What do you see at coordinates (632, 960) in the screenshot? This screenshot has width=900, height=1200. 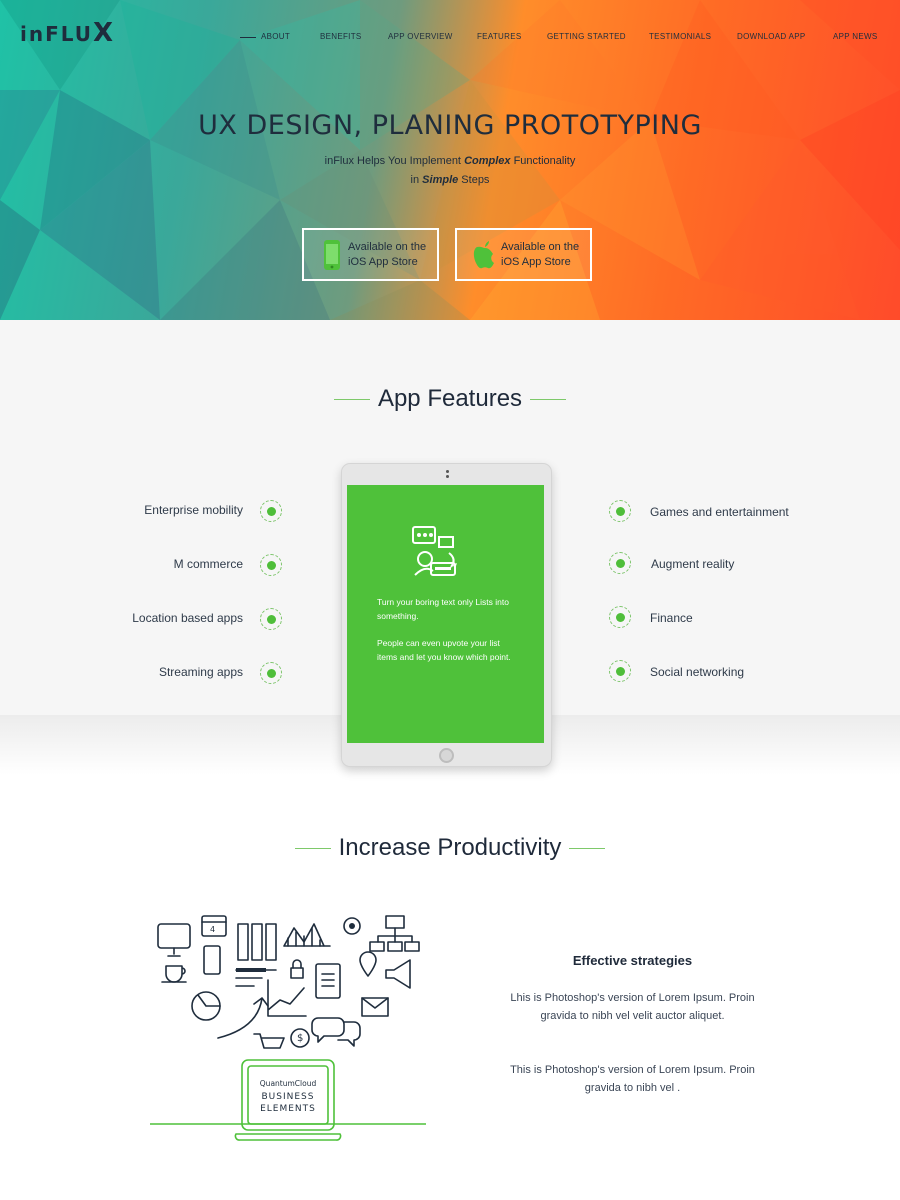 I see `strategy-title: Effective strategies` at bounding box center [632, 960].